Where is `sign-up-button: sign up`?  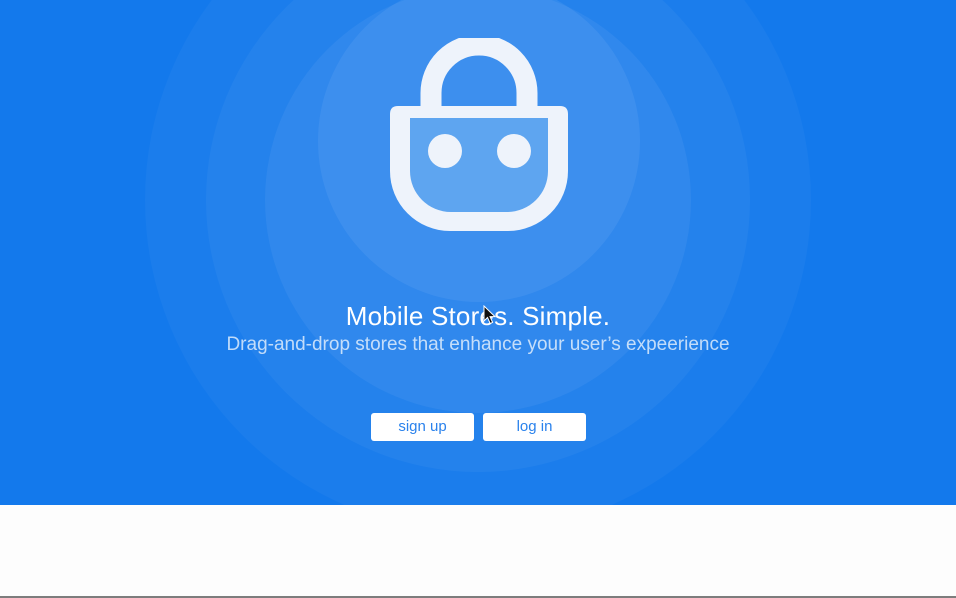 sign-up-button: sign up is located at coordinates (422, 427).